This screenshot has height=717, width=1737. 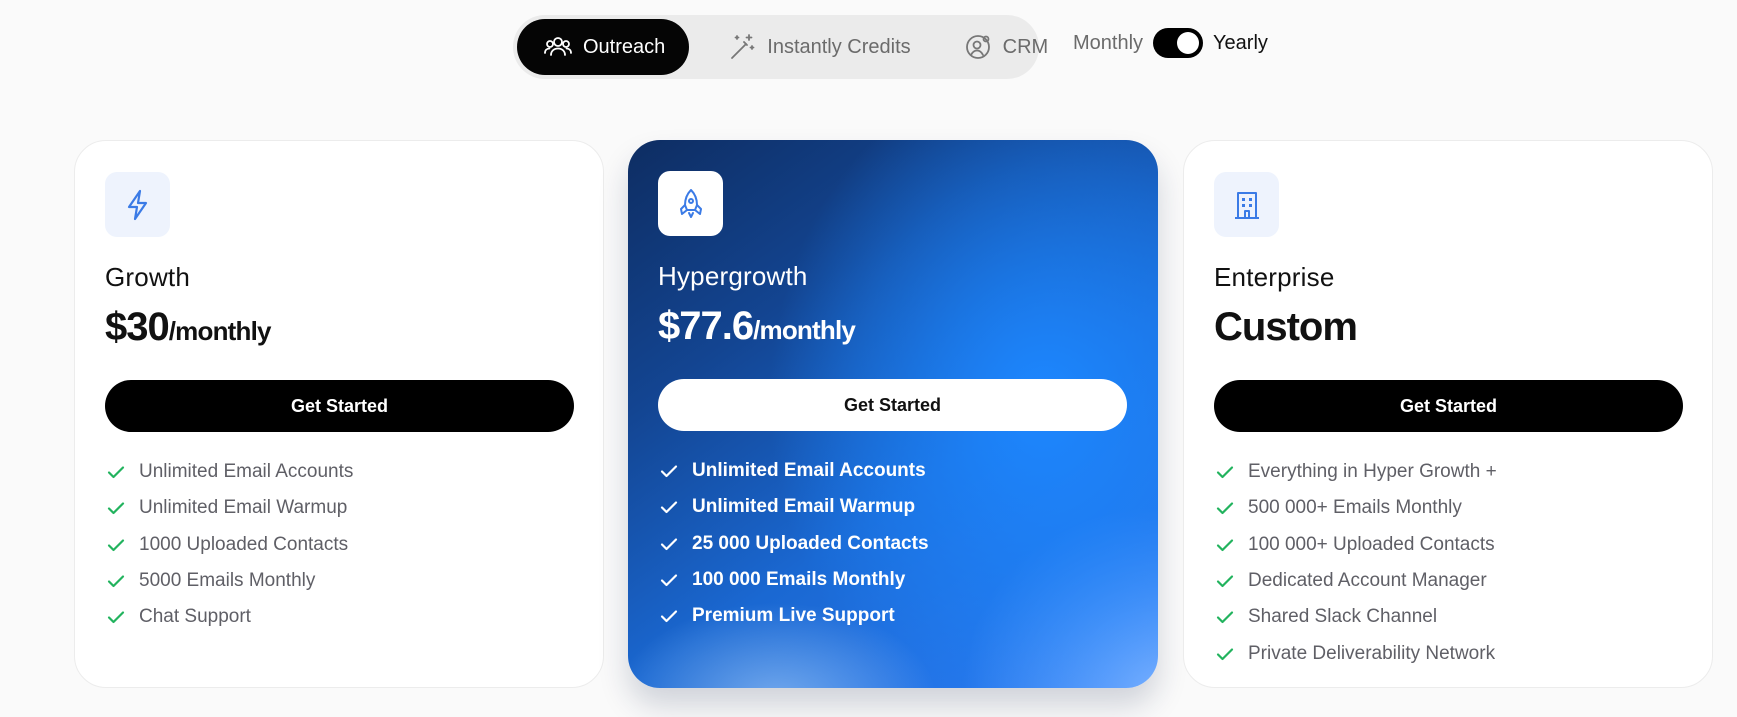 I want to click on feature-item: 1000 Uploaded Contacts, so click(x=339, y=545).